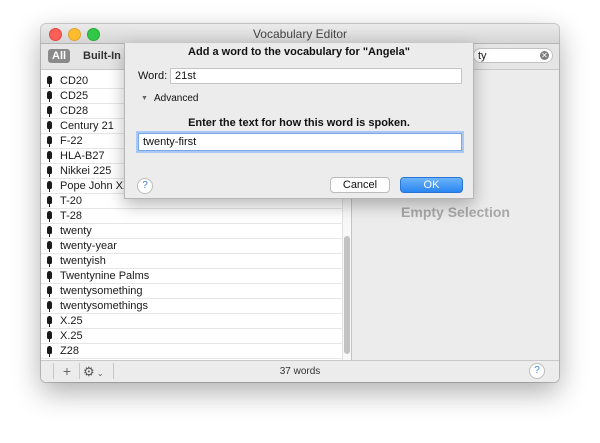  Describe the element at coordinates (300, 142) in the screenshot. I see `spoken-text-field: twenty-first` at that location.